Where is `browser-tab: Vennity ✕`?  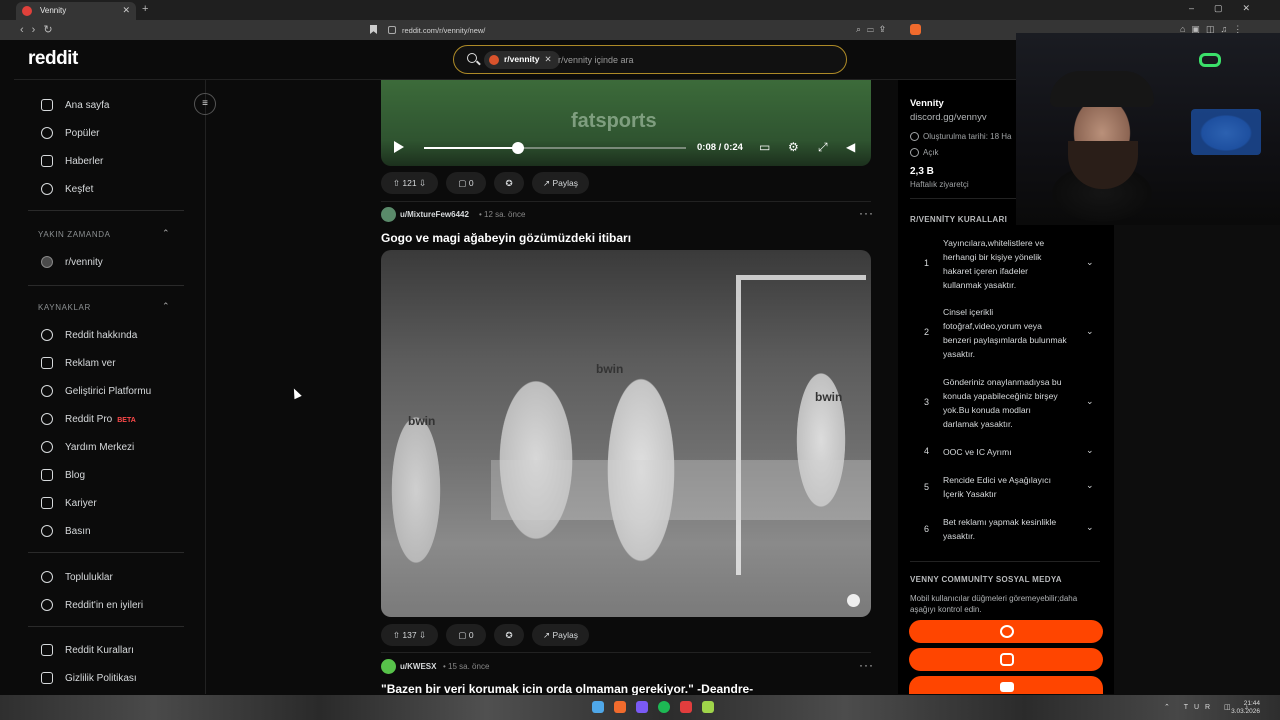 browser-tab: Vennity ✕ is located at coordinates (76, 11).